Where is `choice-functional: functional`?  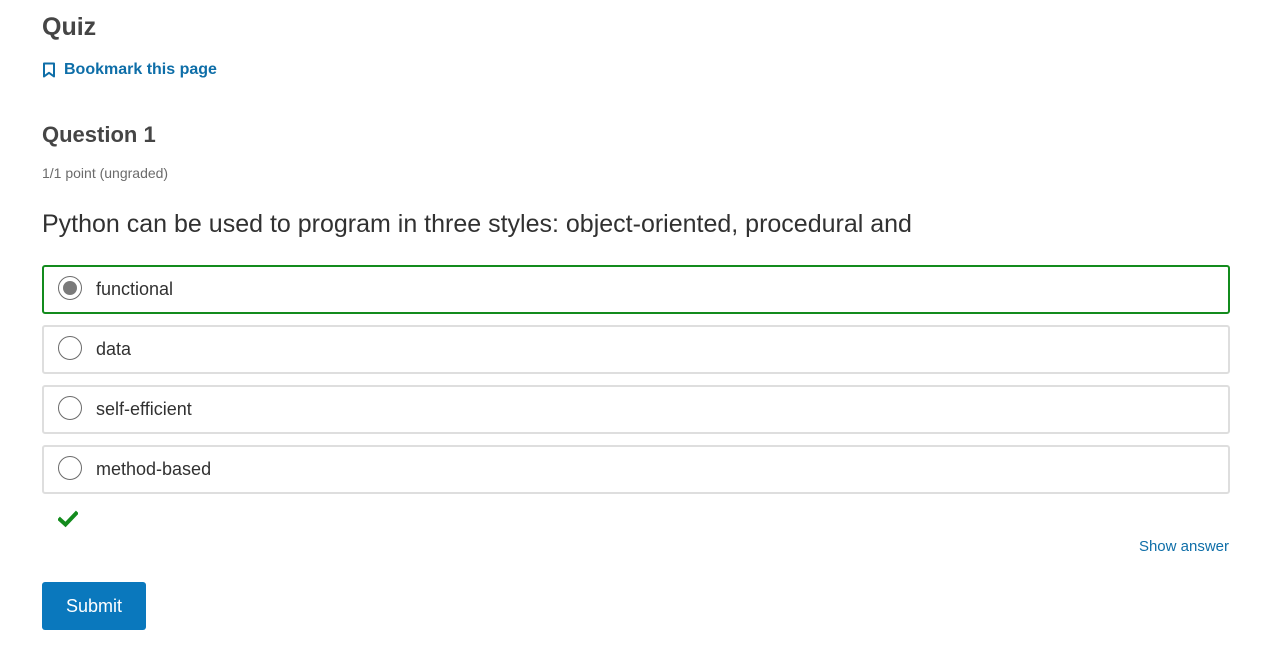 choice-functional: functional is located at coordinates (636, 289).